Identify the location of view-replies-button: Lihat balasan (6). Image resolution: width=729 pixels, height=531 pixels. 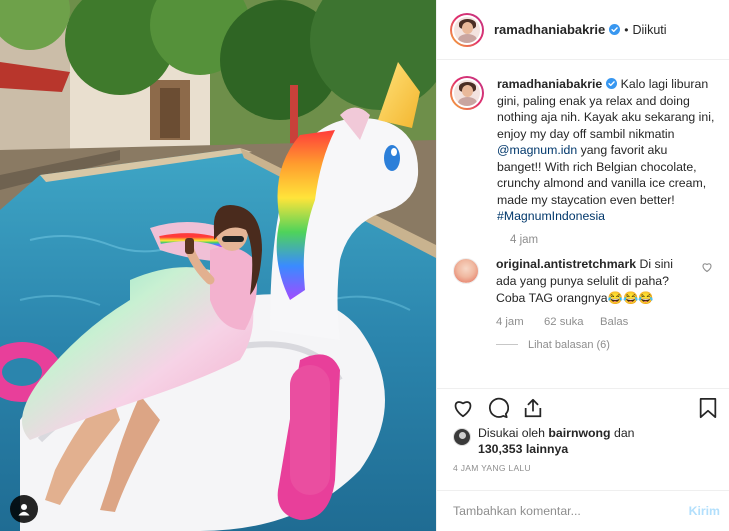
(606, 345).